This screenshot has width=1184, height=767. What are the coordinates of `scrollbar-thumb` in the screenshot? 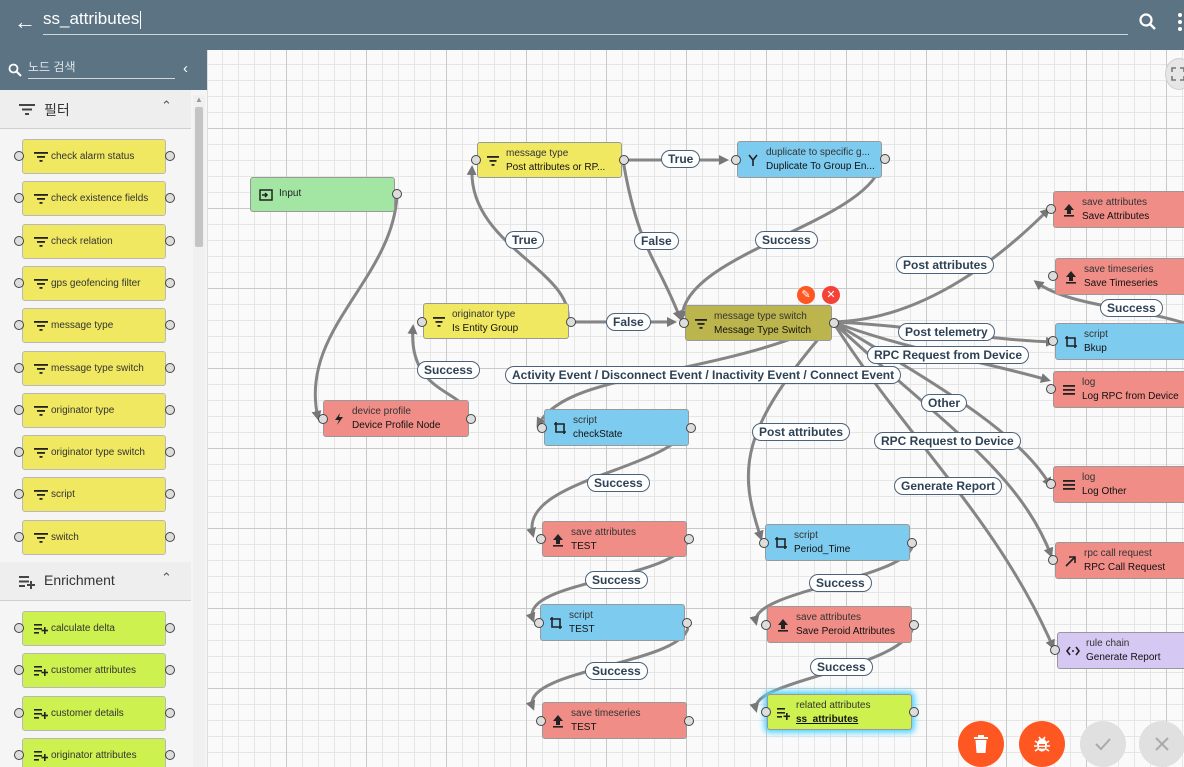 It's located at (199, 177).